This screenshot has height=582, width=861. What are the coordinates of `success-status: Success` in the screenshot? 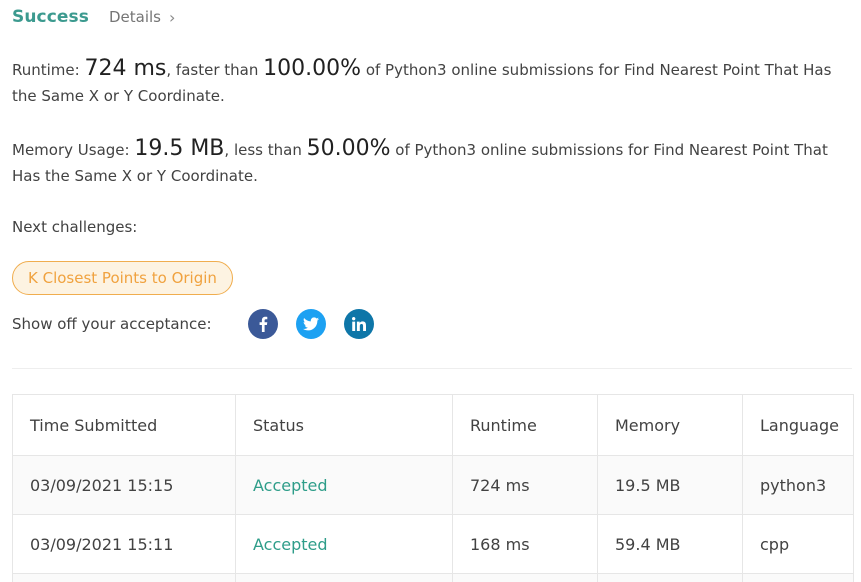 It's located at (50, 17).